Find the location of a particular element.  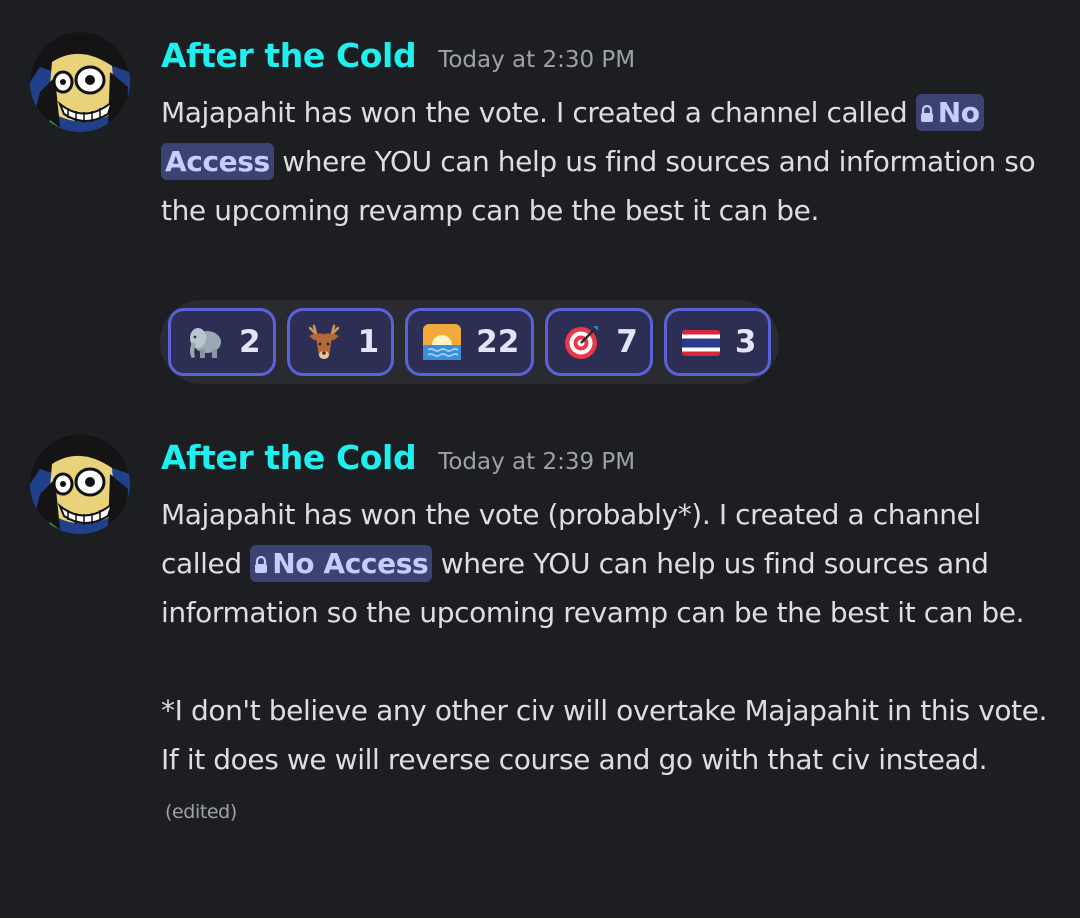

reaction-elephant: 2 is located at coordinates (222, 342).